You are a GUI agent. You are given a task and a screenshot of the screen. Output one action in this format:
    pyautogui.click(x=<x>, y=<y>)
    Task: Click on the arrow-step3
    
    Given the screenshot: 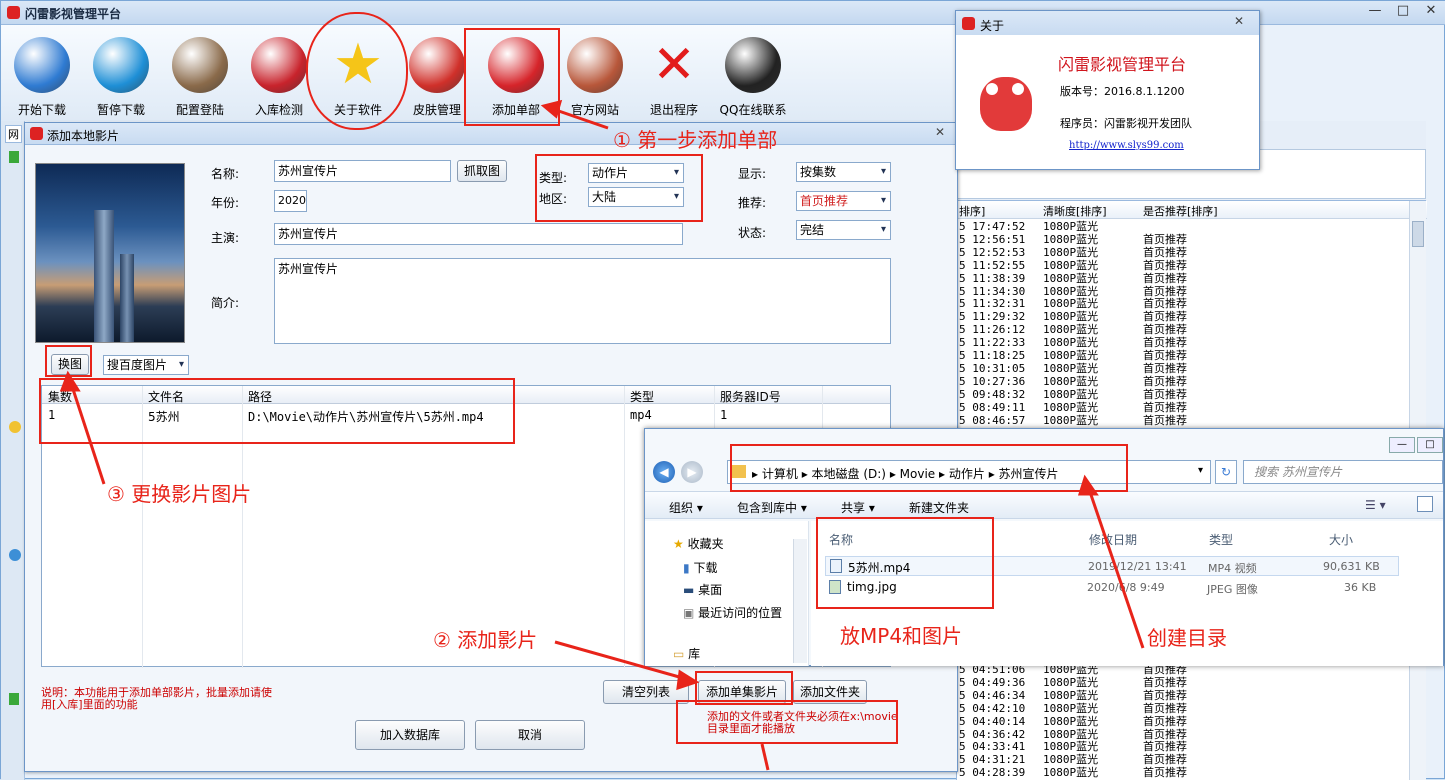 What is the action you would take?
    pyautogui.click(x=87, y=432)
    